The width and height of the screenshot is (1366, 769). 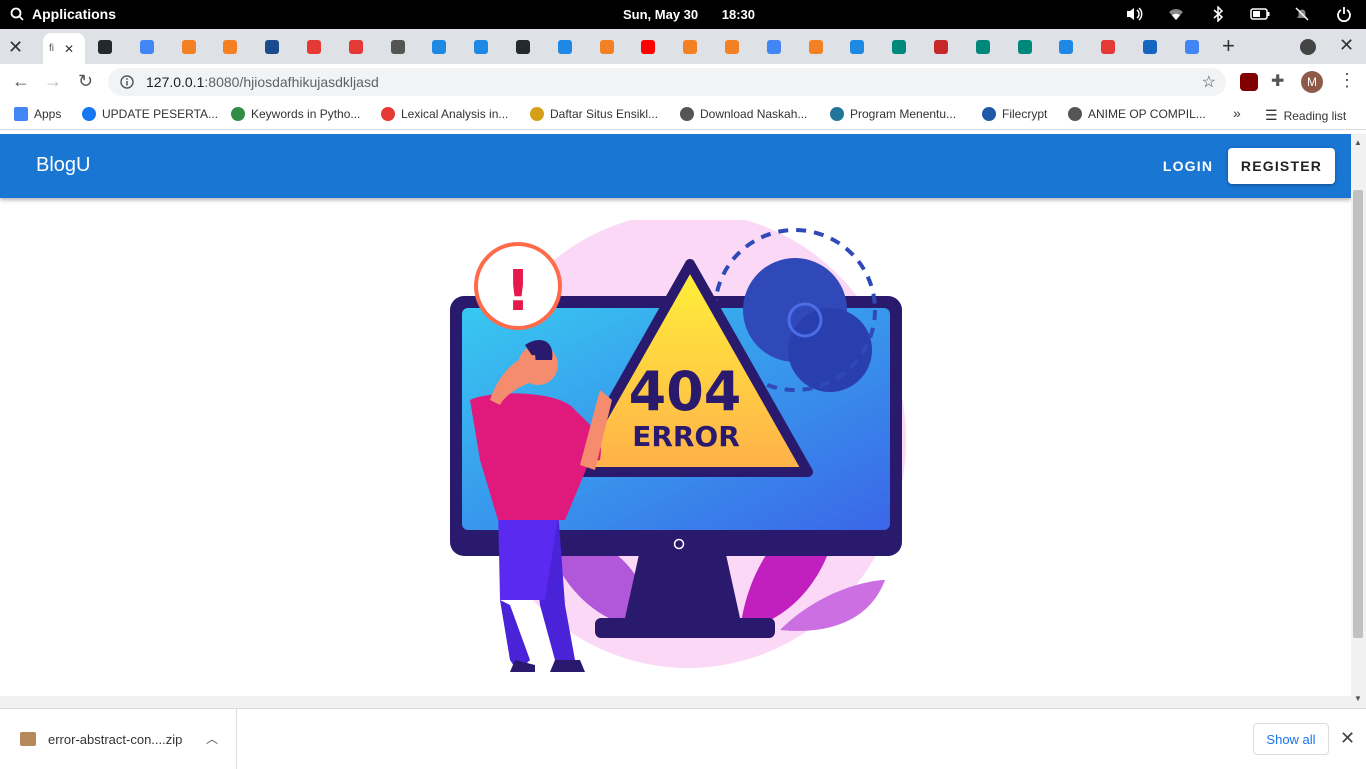 What do you see at coordinates (15, 47) in the screenshot?
I see `close-icon: ✕` at bounding box center [15, 47].